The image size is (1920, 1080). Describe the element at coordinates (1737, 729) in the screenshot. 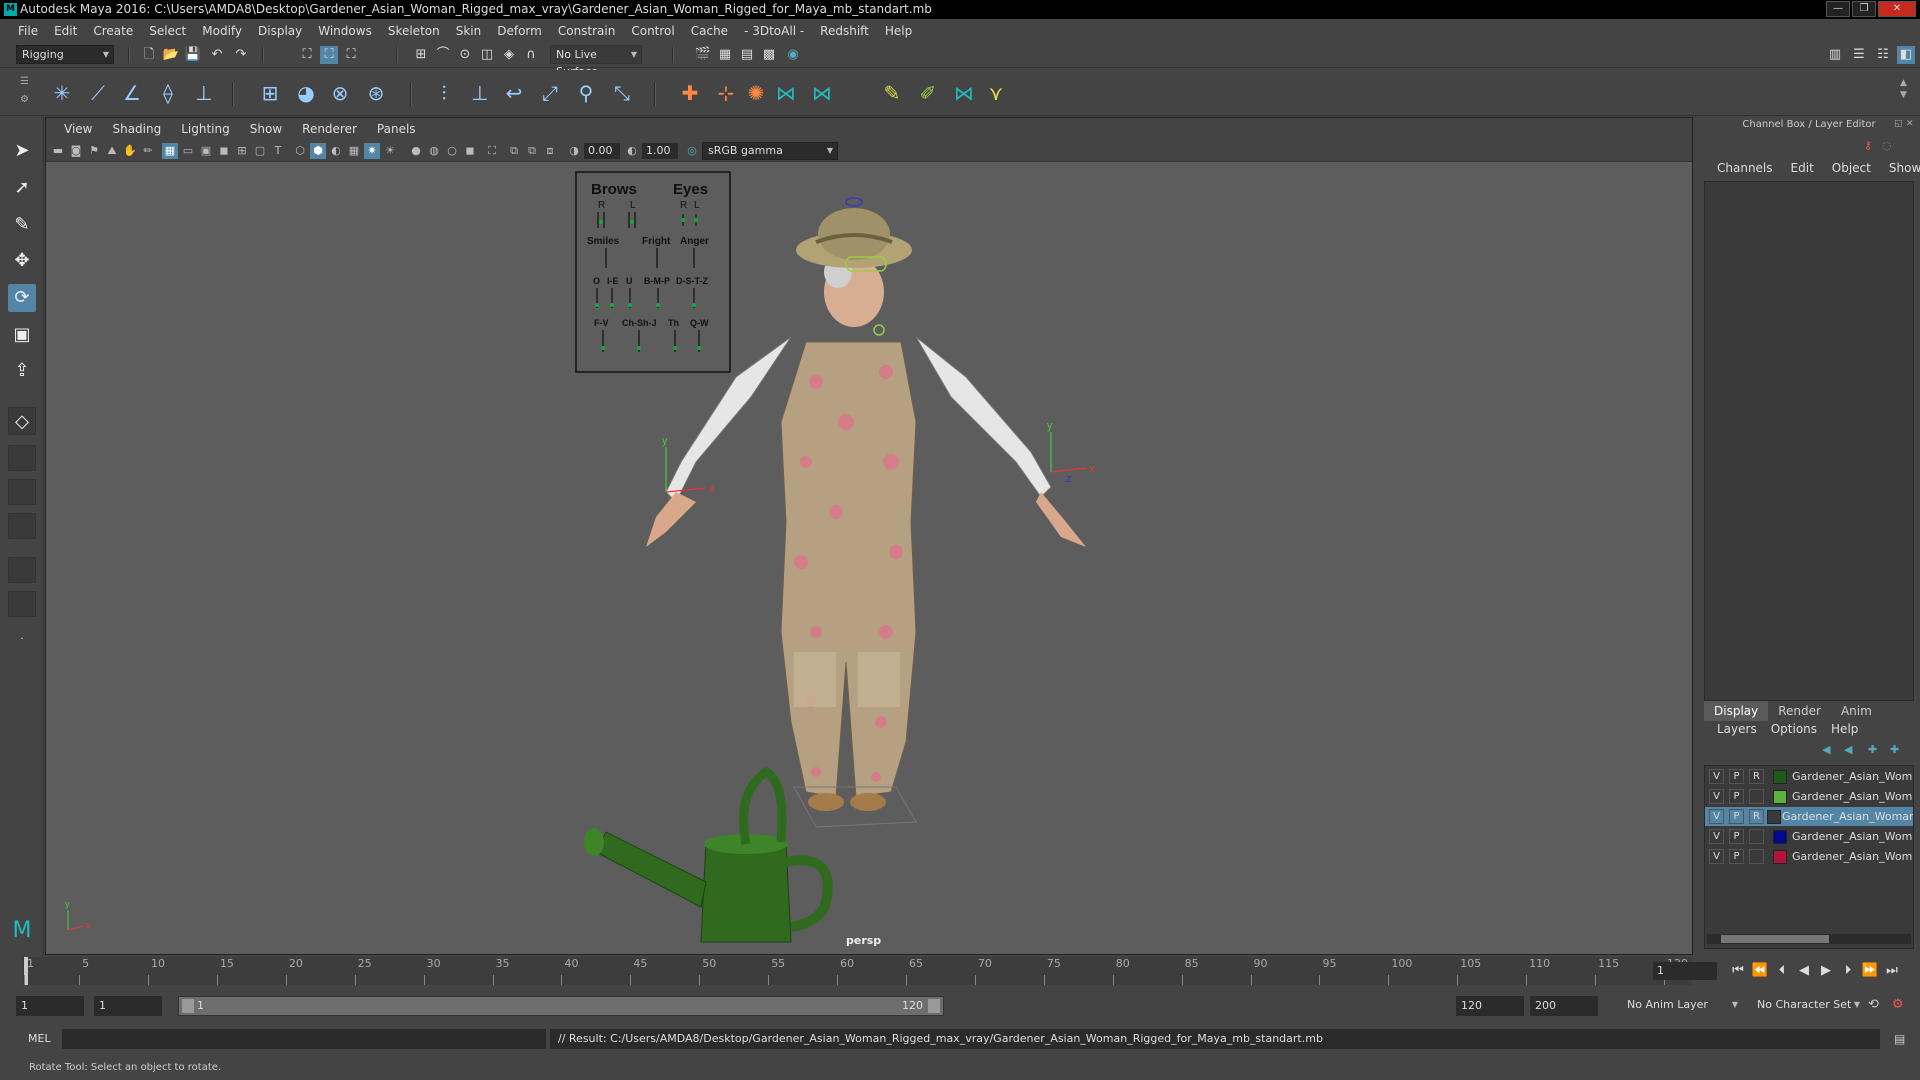

I see `le-menu-layers: Layers` at that location.